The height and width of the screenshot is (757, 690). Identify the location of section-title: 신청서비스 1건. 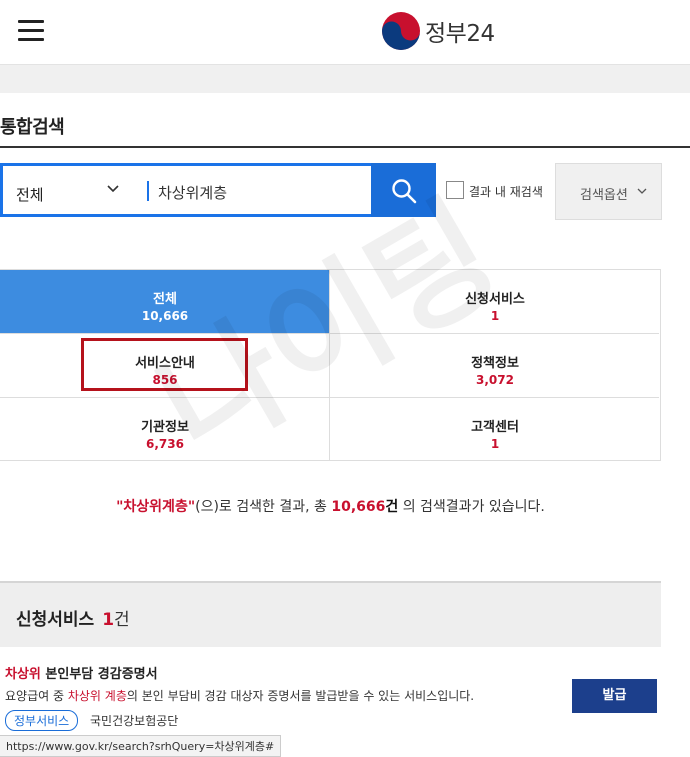
(73, 617).